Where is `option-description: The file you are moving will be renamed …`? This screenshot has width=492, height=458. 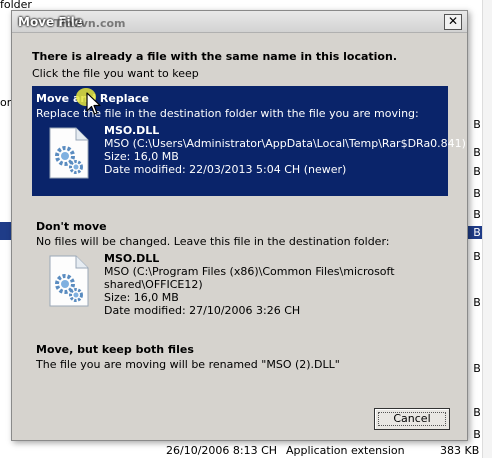 option-description: The file you are moving will be renamed … is located at coordinates (188, 364).